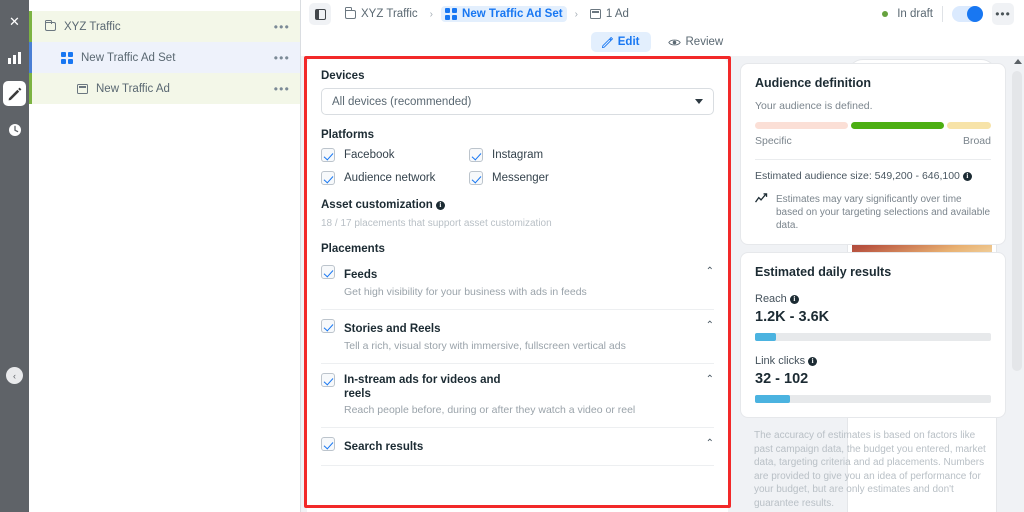 This screenshot has width=1024, height=512. What do you see at coordinates (595, 14) in the screenshot?
I see `ad-icon` at bounding box center [595, 14].